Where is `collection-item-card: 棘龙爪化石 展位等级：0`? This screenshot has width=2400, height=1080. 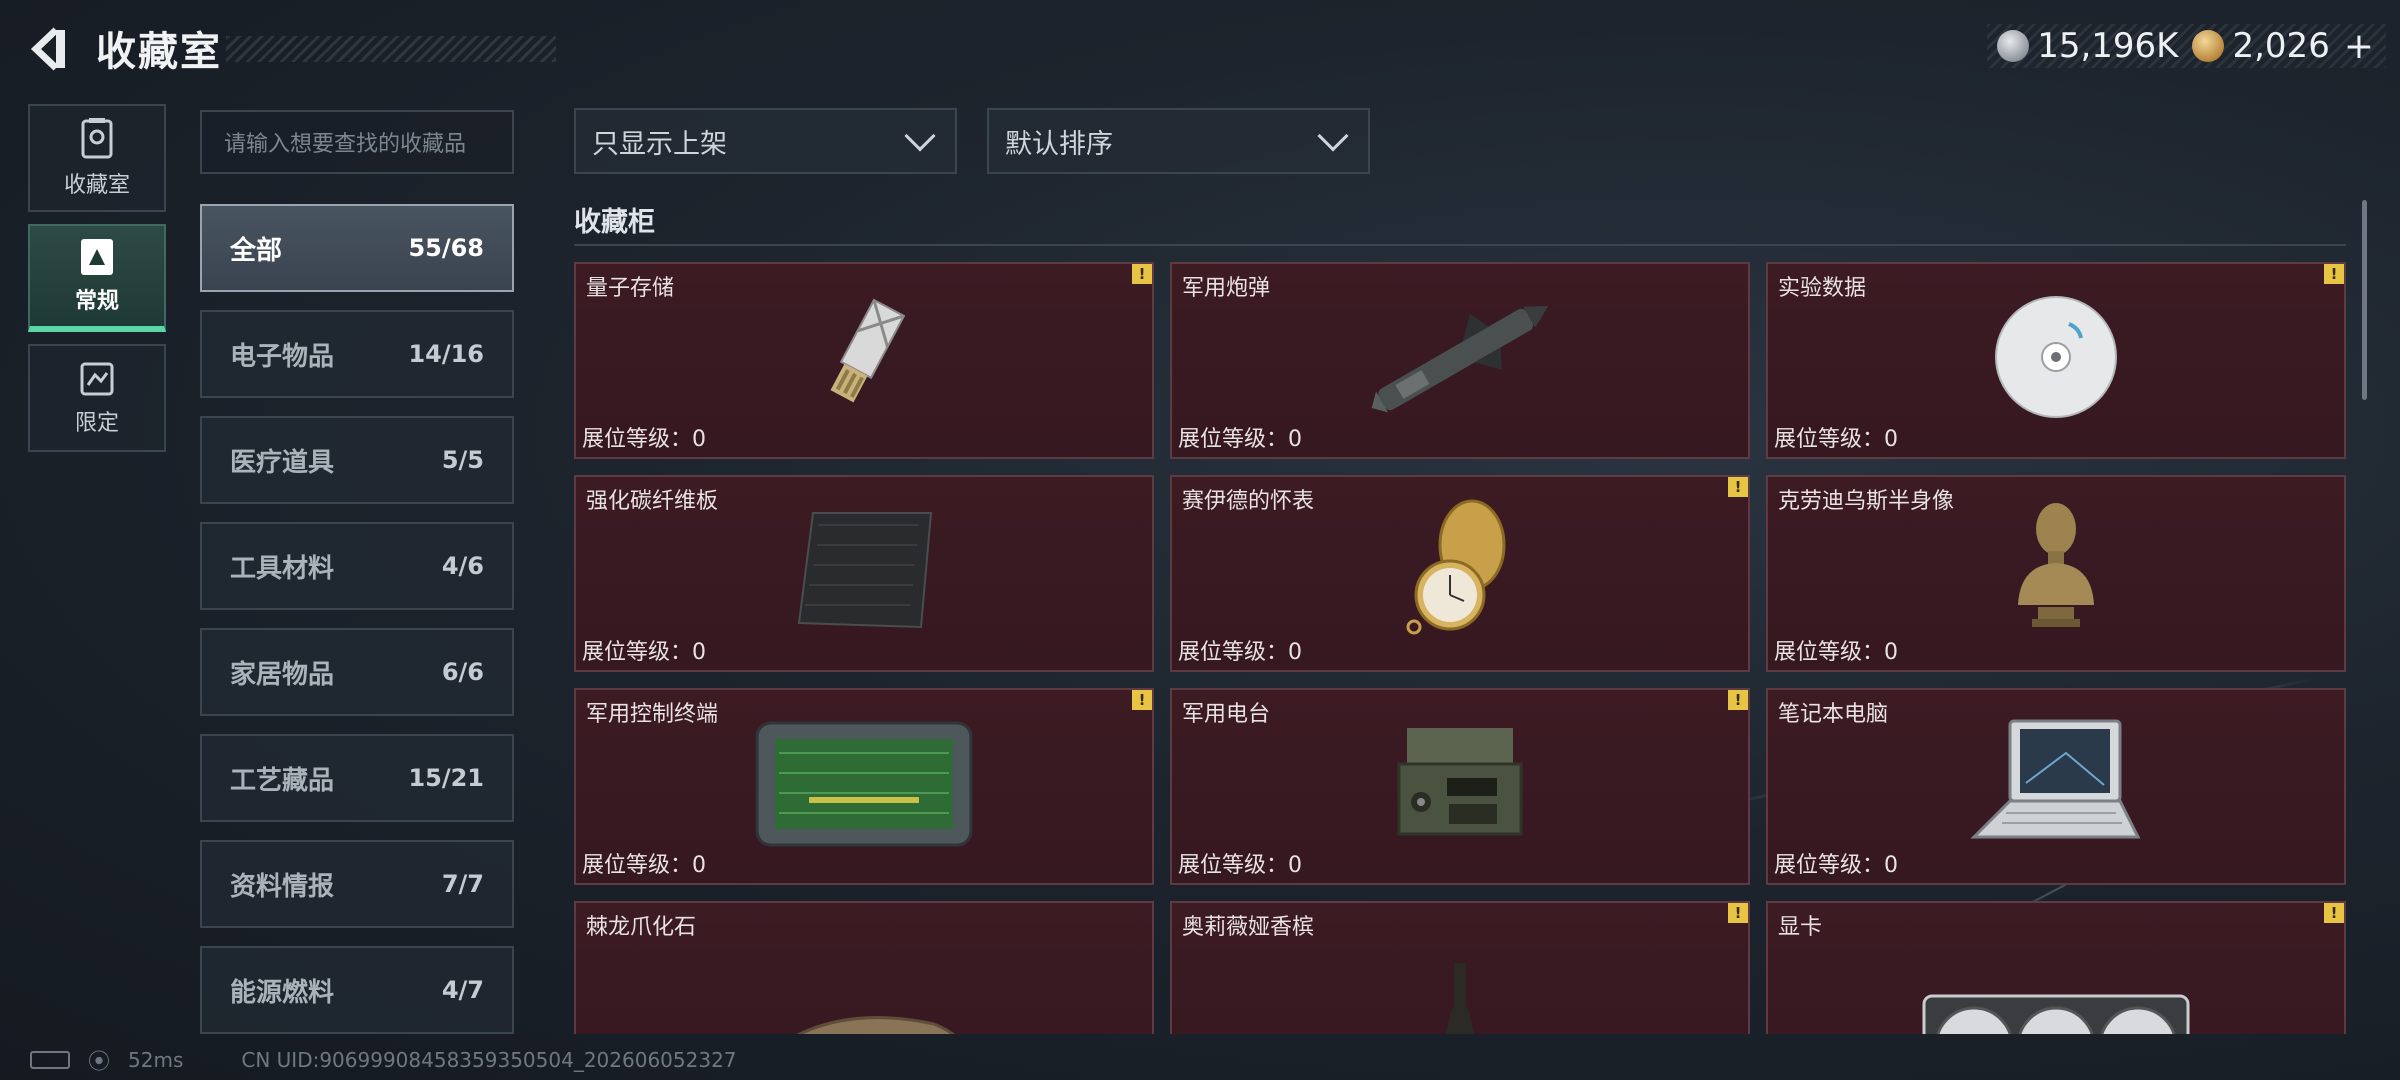 collection-item-card: 棘龙爪化石 展位等级：0 is located at coordinates (864, 967).